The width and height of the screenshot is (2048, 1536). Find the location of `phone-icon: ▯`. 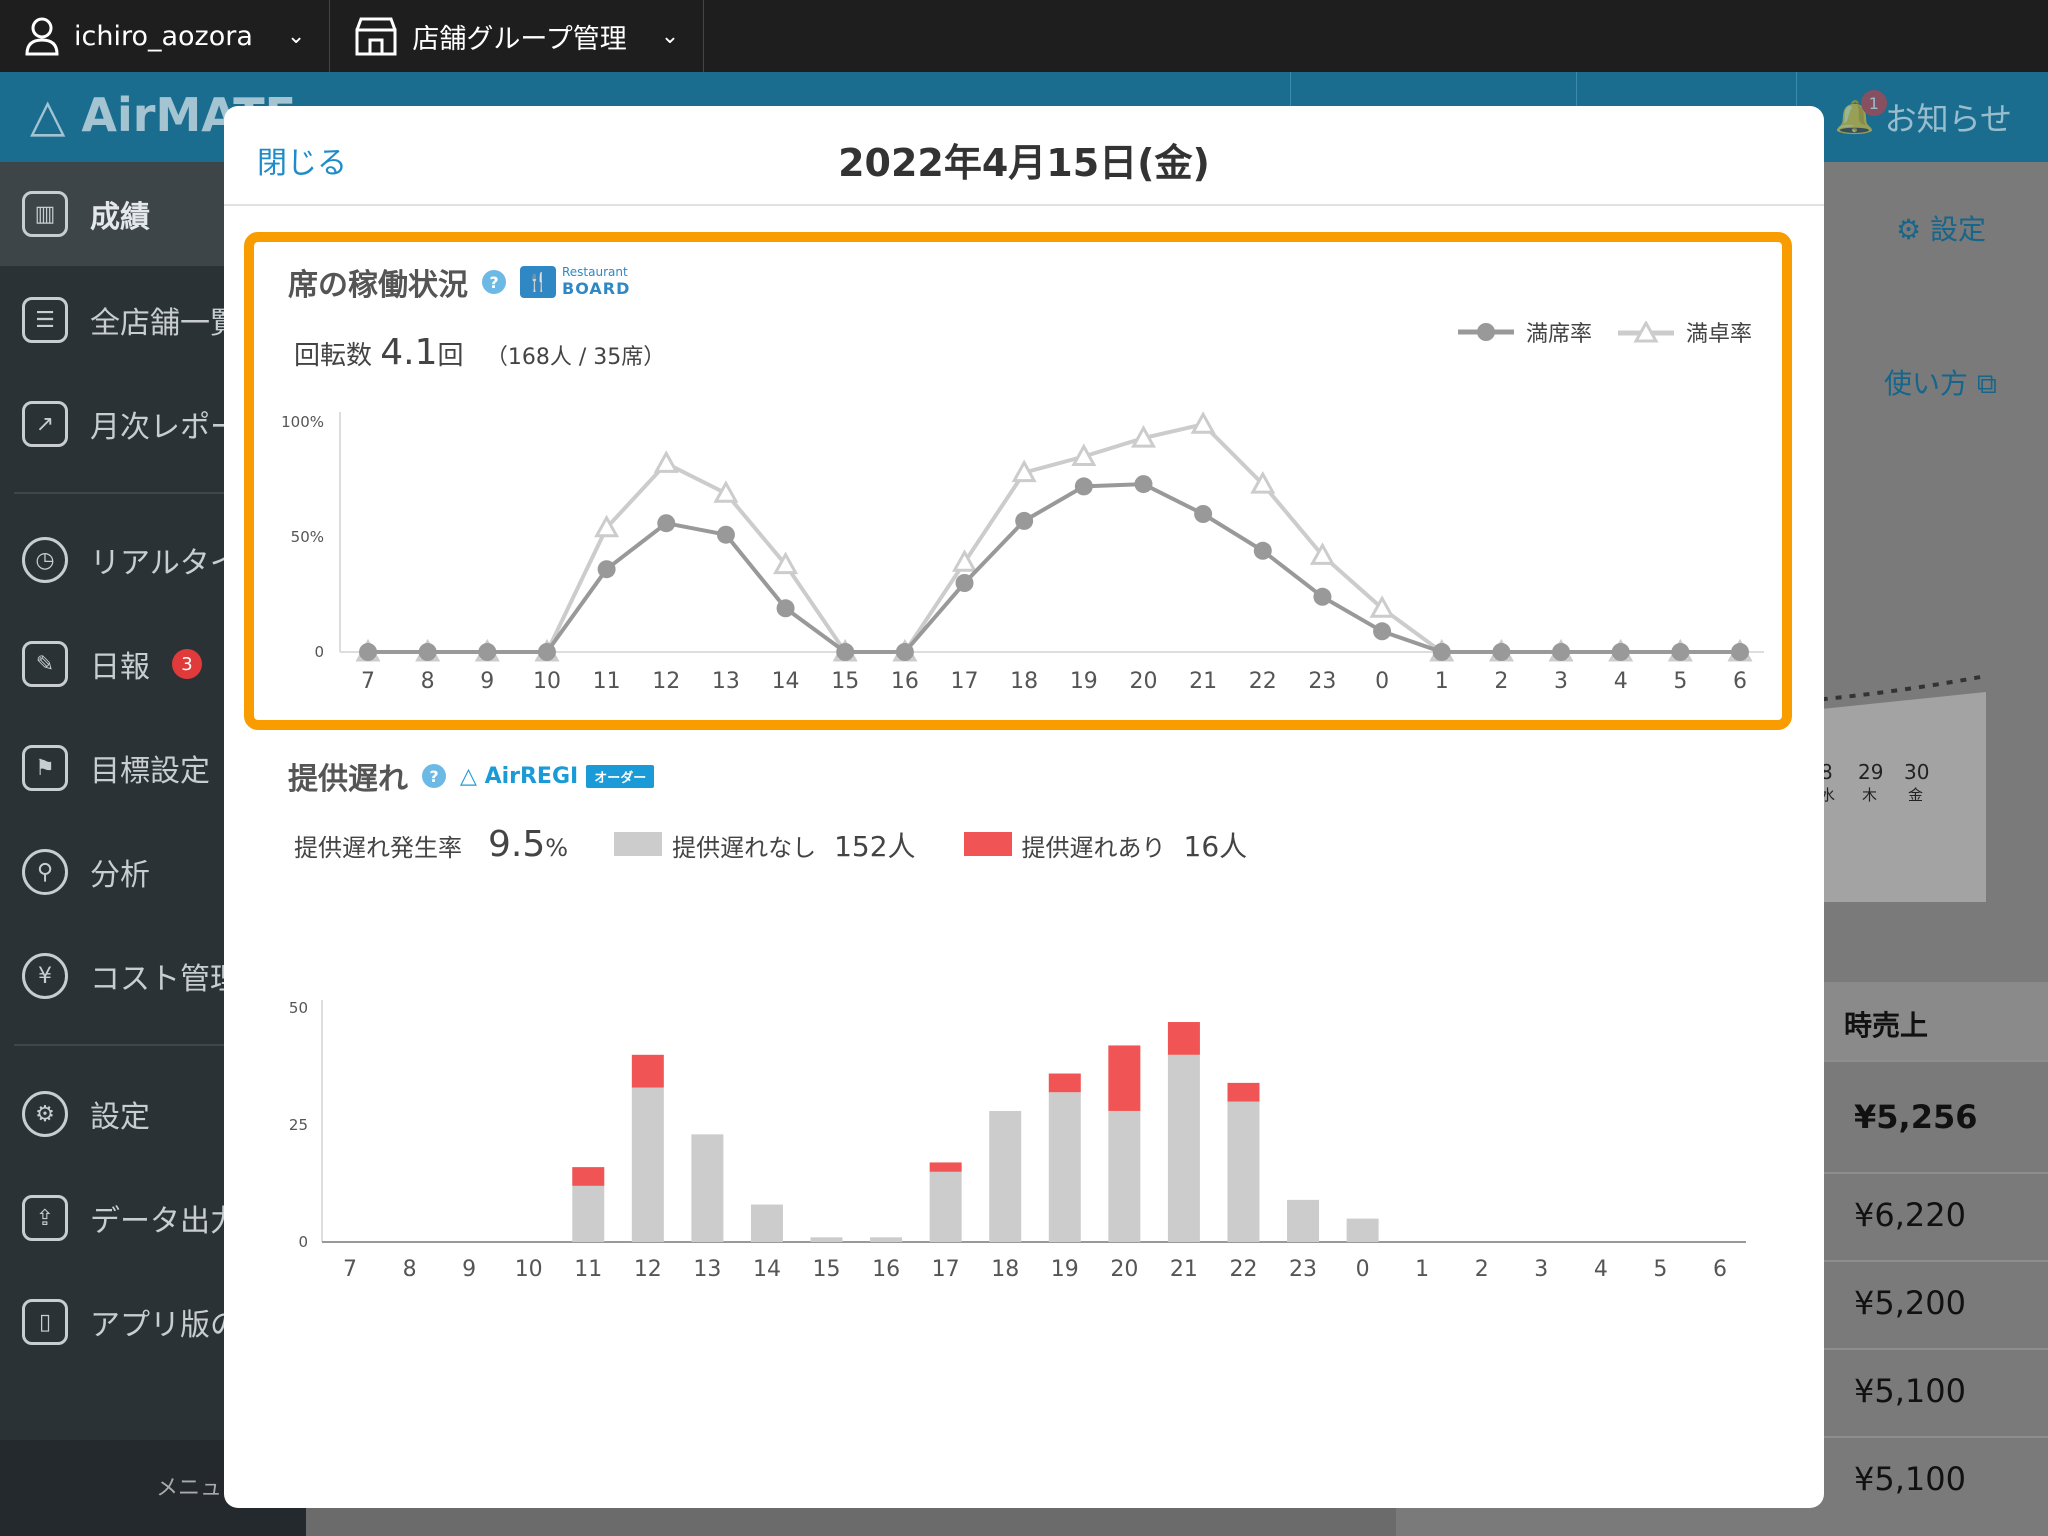

phone-icon: ▯ is located at coordinates (45, 1322).